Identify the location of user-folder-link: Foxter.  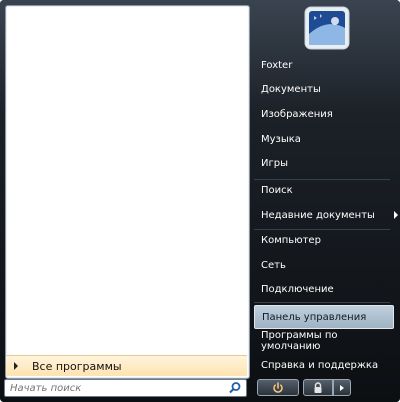
(324, 65).